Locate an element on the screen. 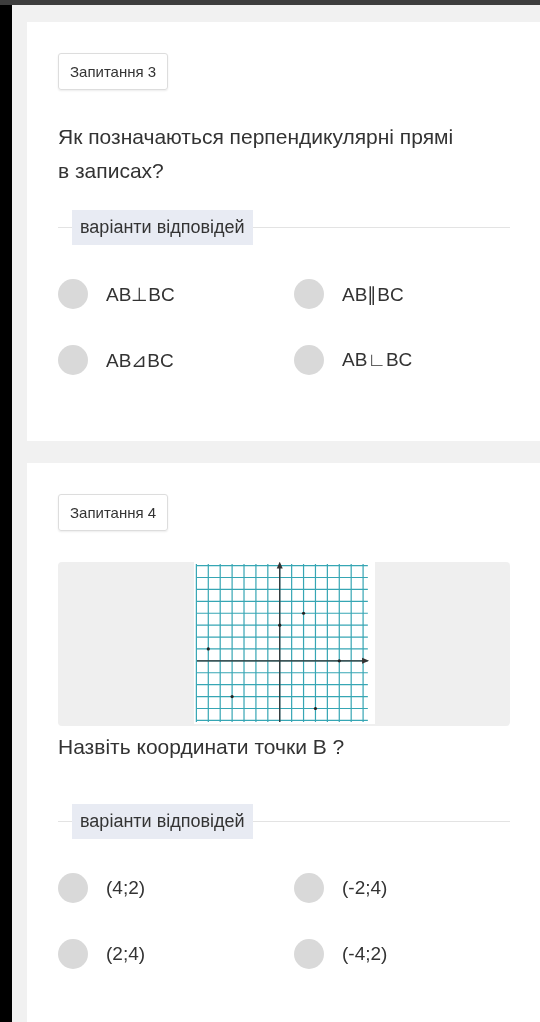 Image resolution: width=540 pixels, height=1022 pixels. option-label: AB⊿BC is located at coordinates (140, 360).